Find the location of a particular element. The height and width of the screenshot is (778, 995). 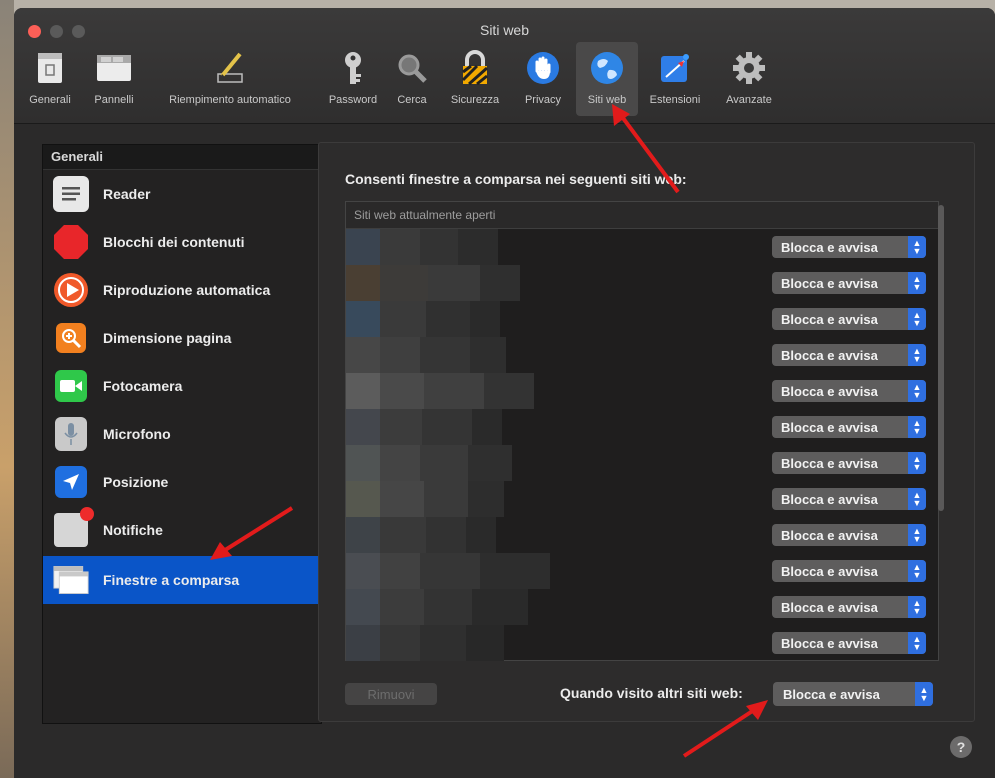

toolbar-riempimento-automatico: Riempimento automatico is located at coordinates (230, 79).